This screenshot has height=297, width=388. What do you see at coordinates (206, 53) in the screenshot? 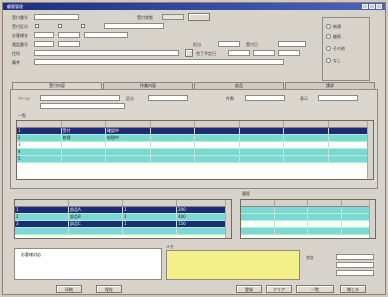
I see `label-due-date: 完了予定日` at bounding box center [206, 53].